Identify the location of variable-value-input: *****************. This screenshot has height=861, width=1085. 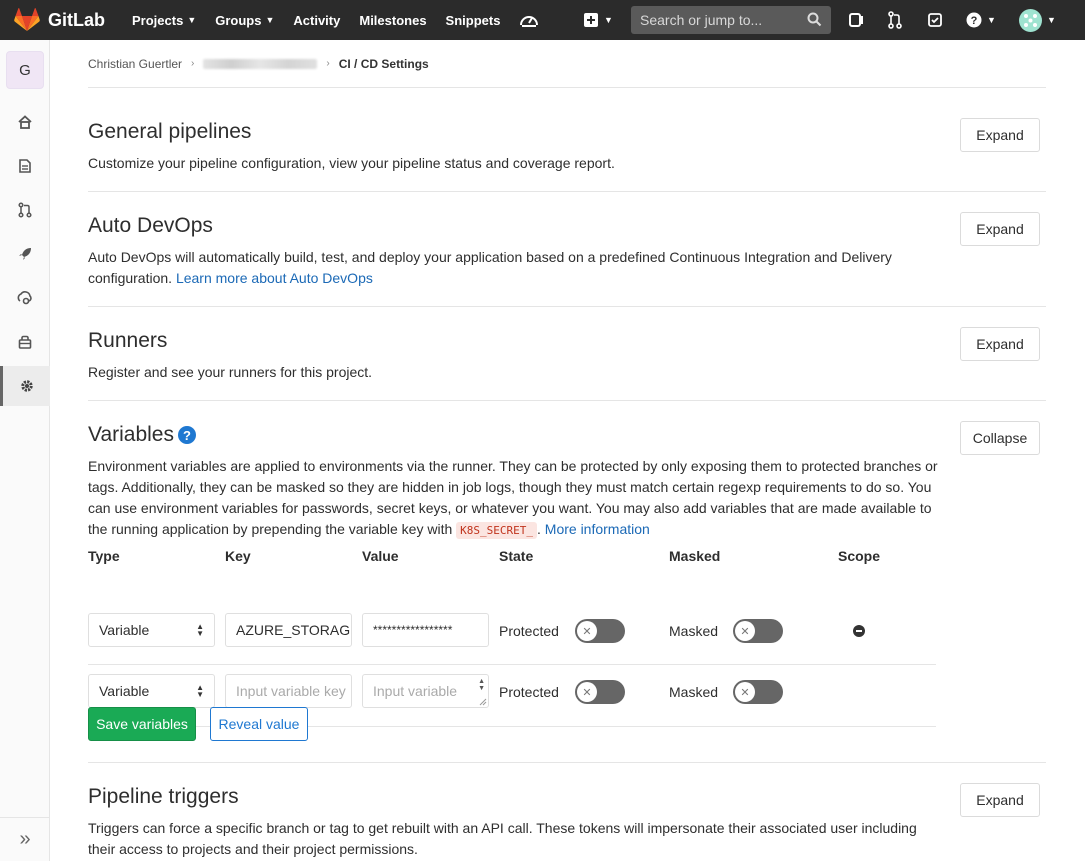
(425, 630).